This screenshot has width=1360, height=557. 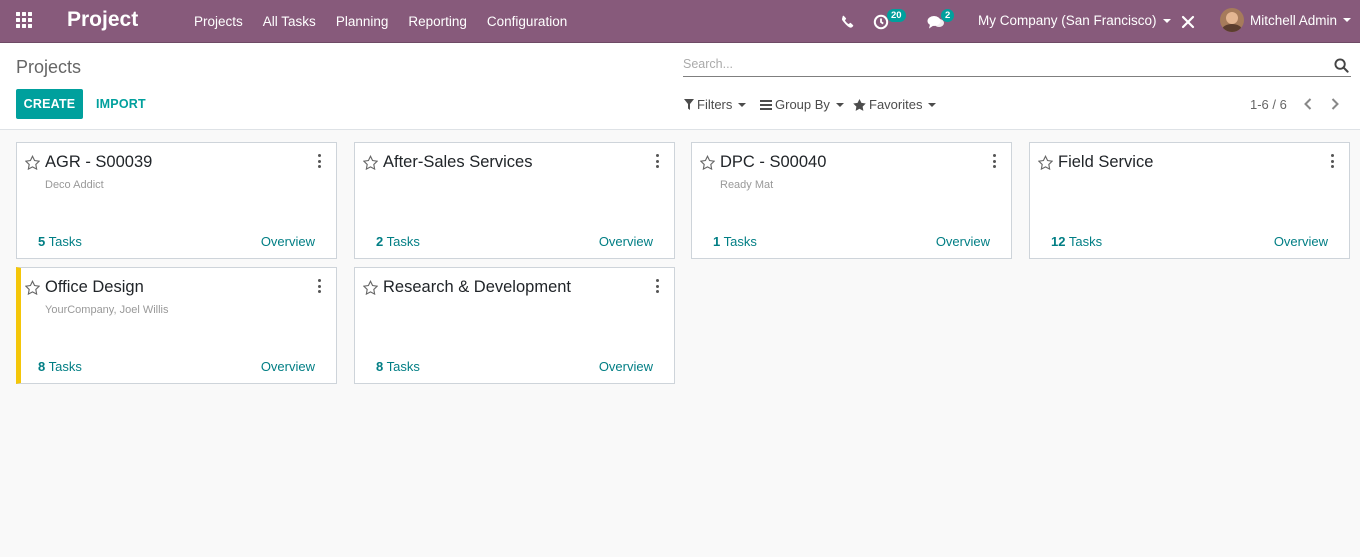 What do you see at coordinates (218, 21) in the screenshot?
I see `menu-item-projects: Projects` at bounding box center [218, 21].